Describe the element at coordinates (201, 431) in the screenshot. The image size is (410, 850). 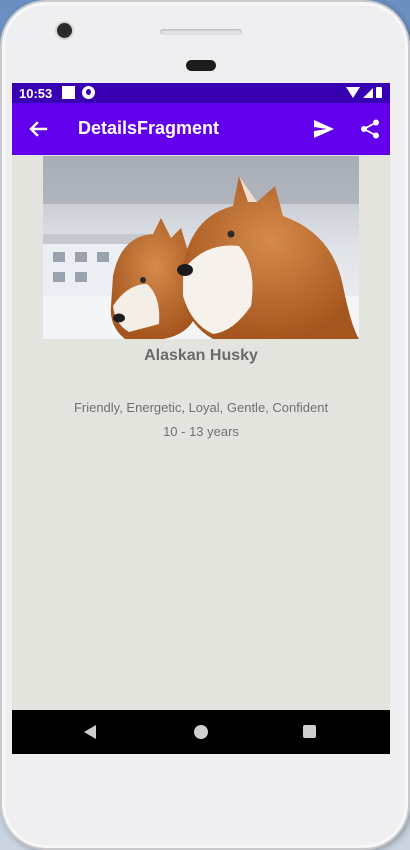
I see `breed-life-span: 10 - 13 years` at that location.